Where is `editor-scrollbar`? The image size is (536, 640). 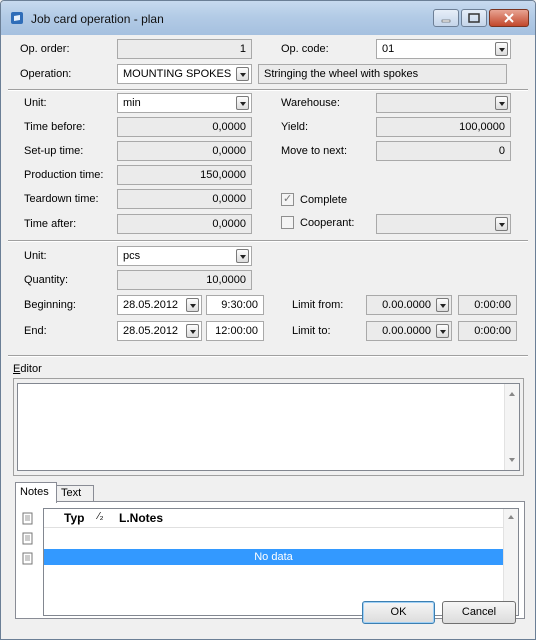
editor-scrollbar is located at coordinates (511, 427).